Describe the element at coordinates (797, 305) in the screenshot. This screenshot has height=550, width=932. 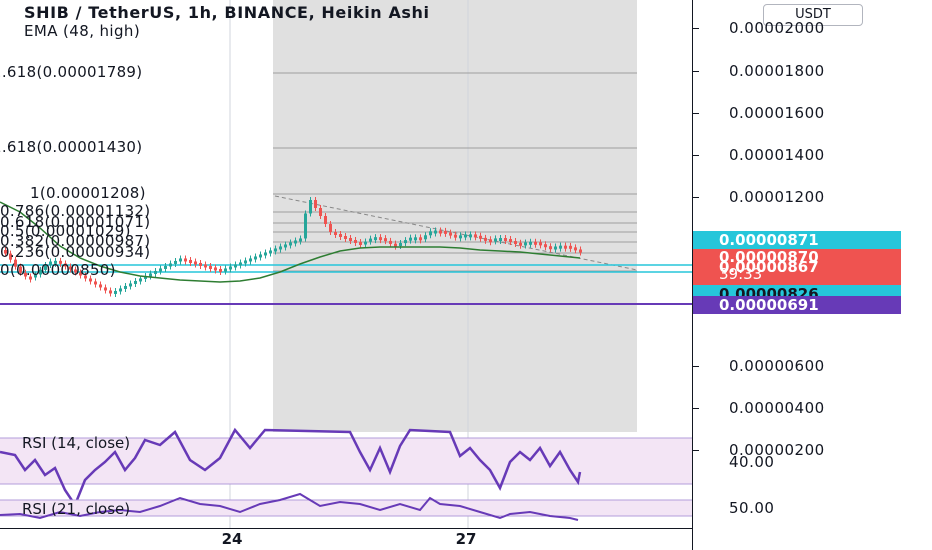
I see `price-tag-purple: 0.00000691` at that location.